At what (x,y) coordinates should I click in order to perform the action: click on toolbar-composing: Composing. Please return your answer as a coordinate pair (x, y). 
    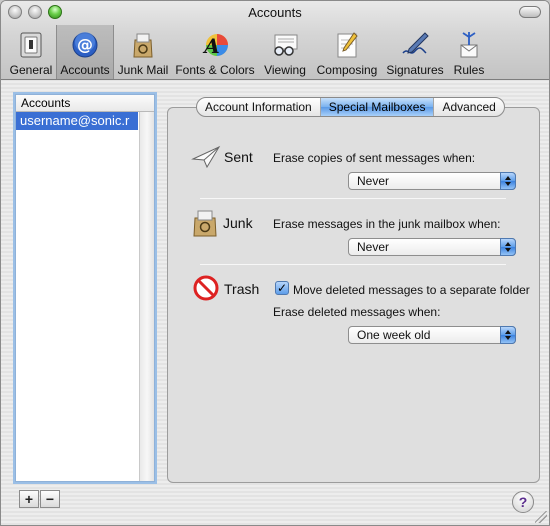
    Looking at the image, I should click on (347, 52).